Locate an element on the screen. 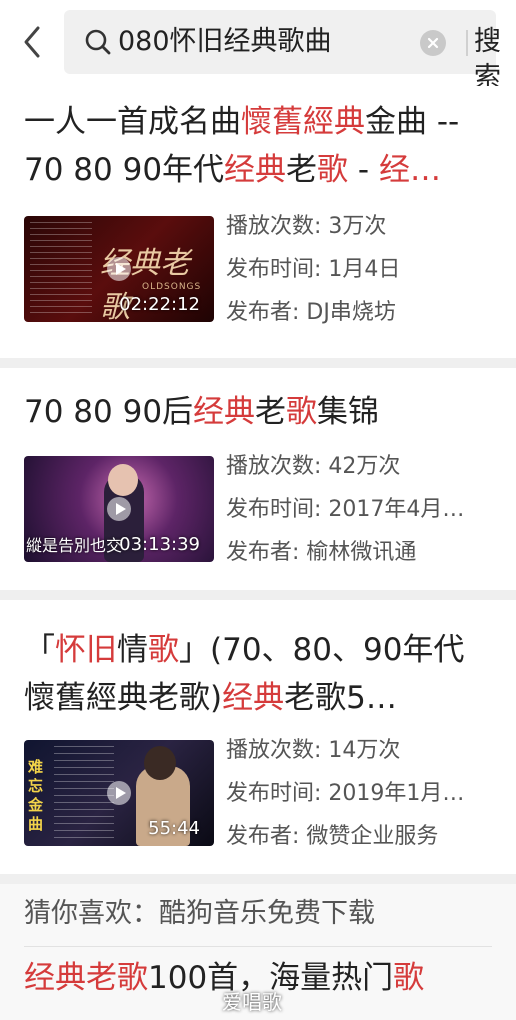 The height and width of the screenshot is (1020, 516). title-text: 情 is located at coordinates (132, 650).